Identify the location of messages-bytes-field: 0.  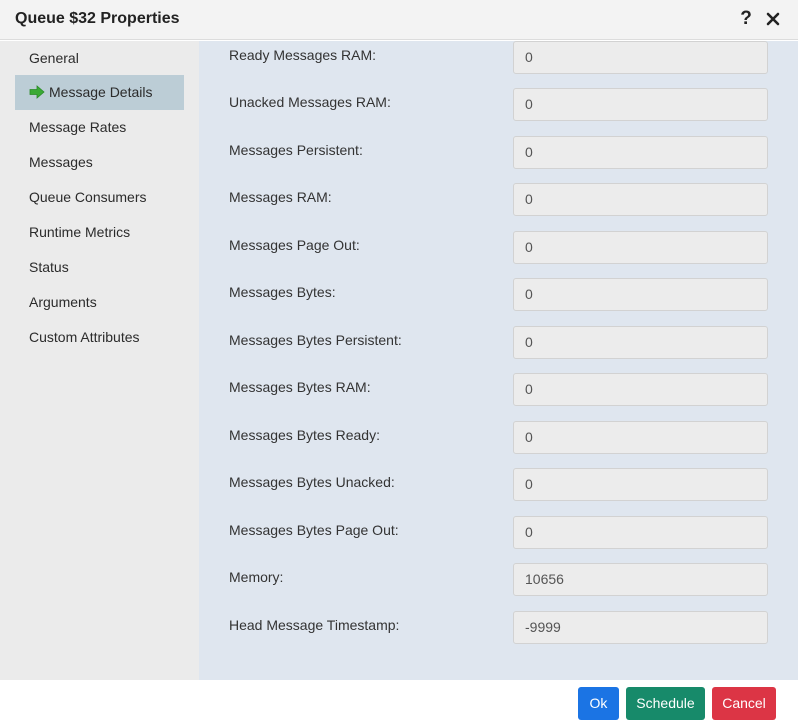
(640, 294).